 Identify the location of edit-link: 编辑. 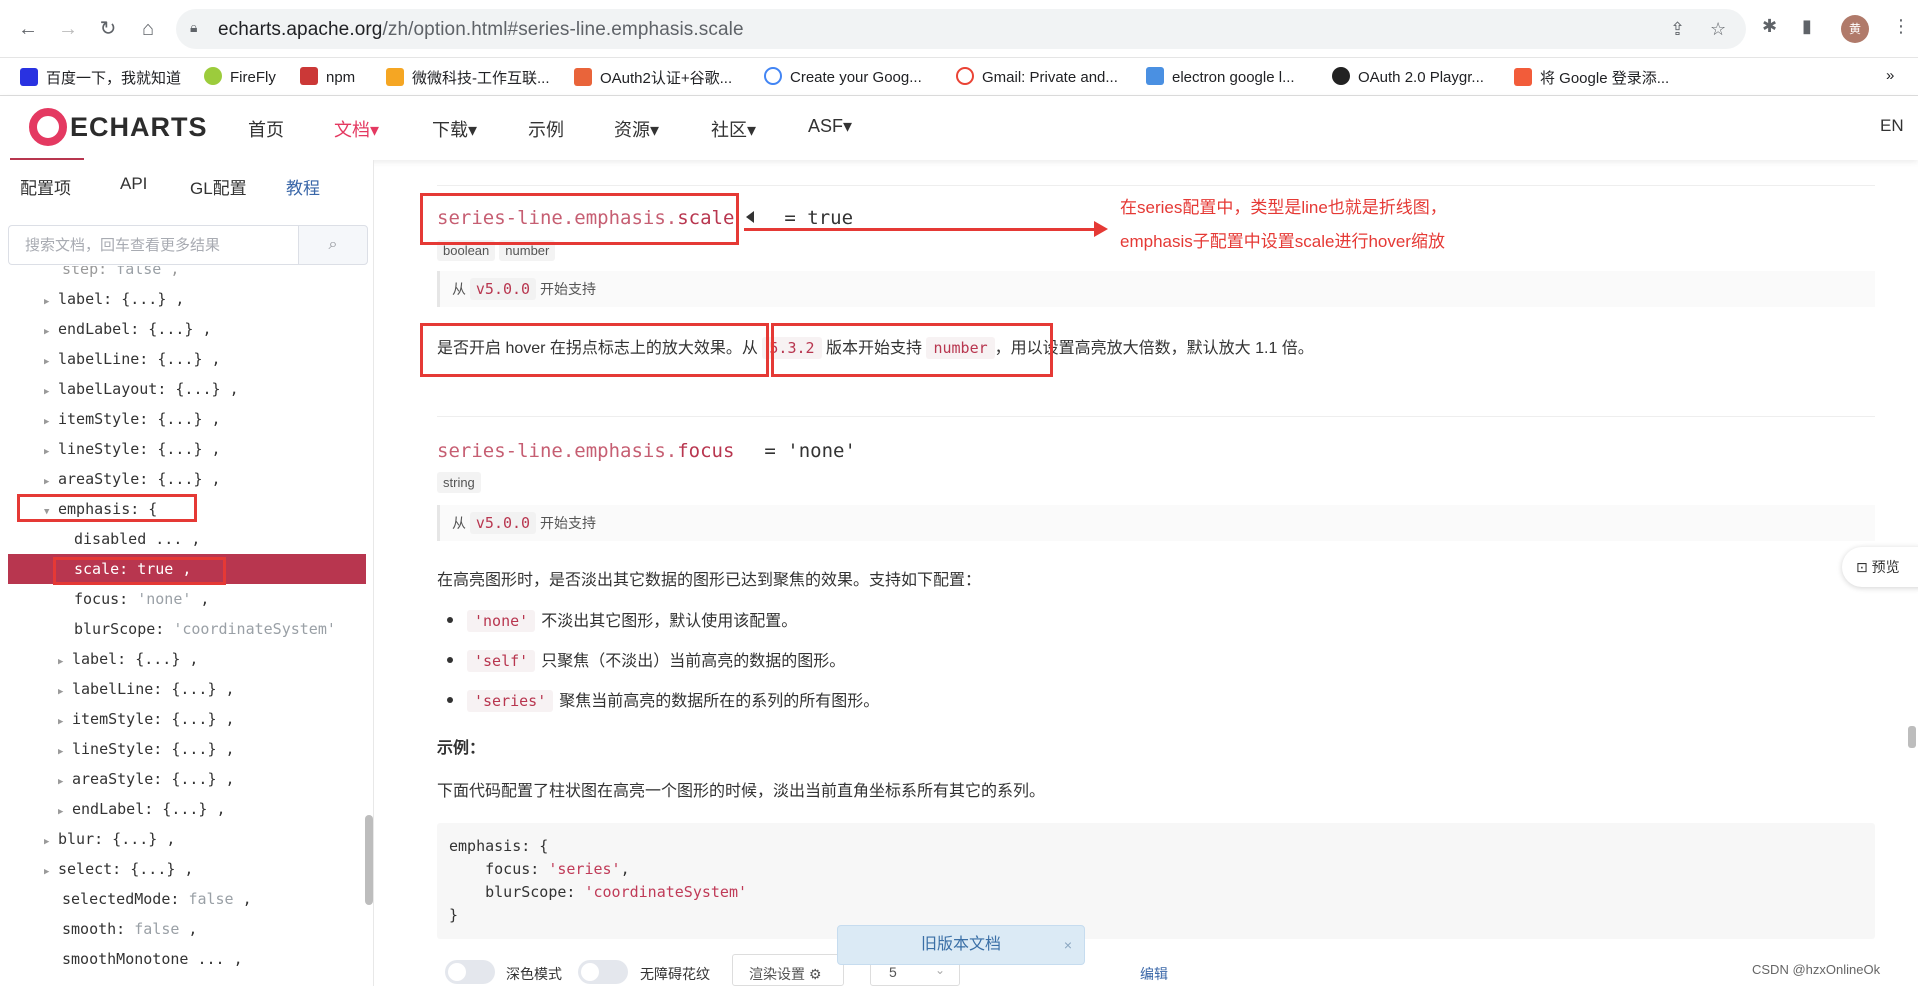
(1154, 974).